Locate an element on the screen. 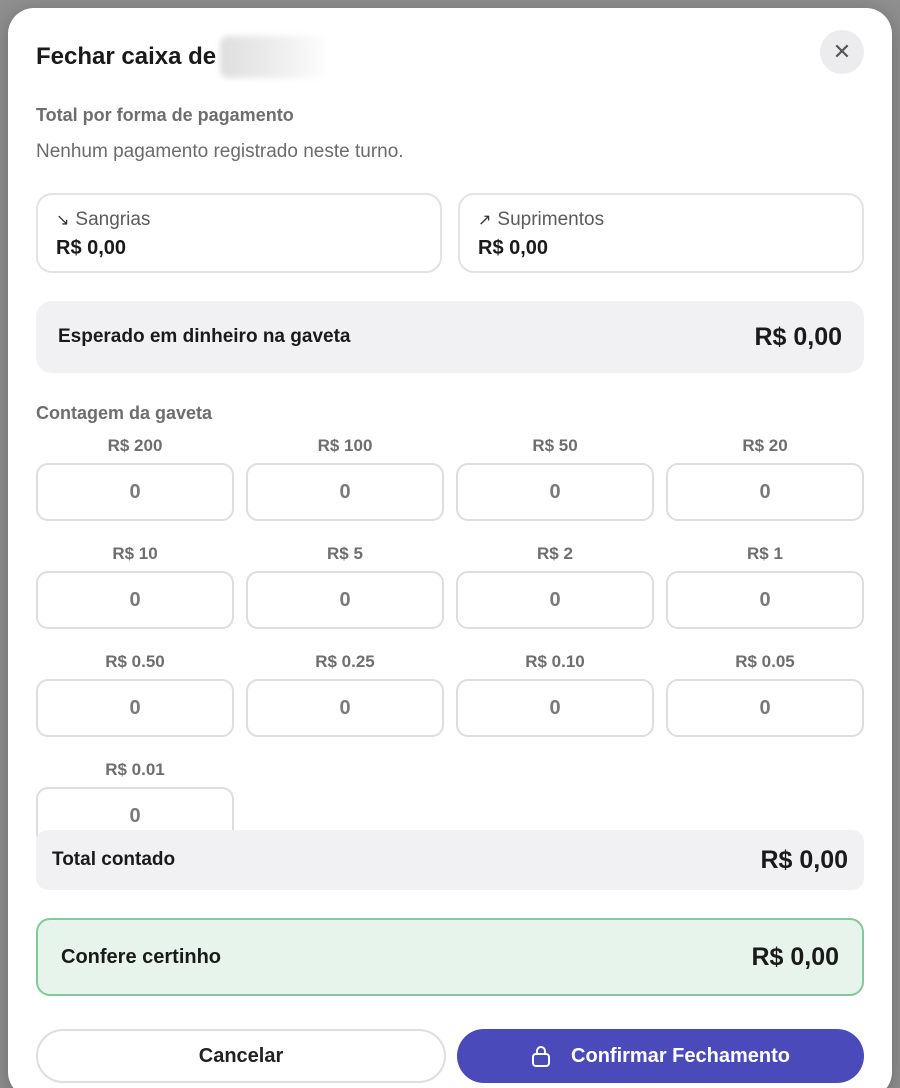  denomination-label: R$ 100 is located at coordinates (345, 445).